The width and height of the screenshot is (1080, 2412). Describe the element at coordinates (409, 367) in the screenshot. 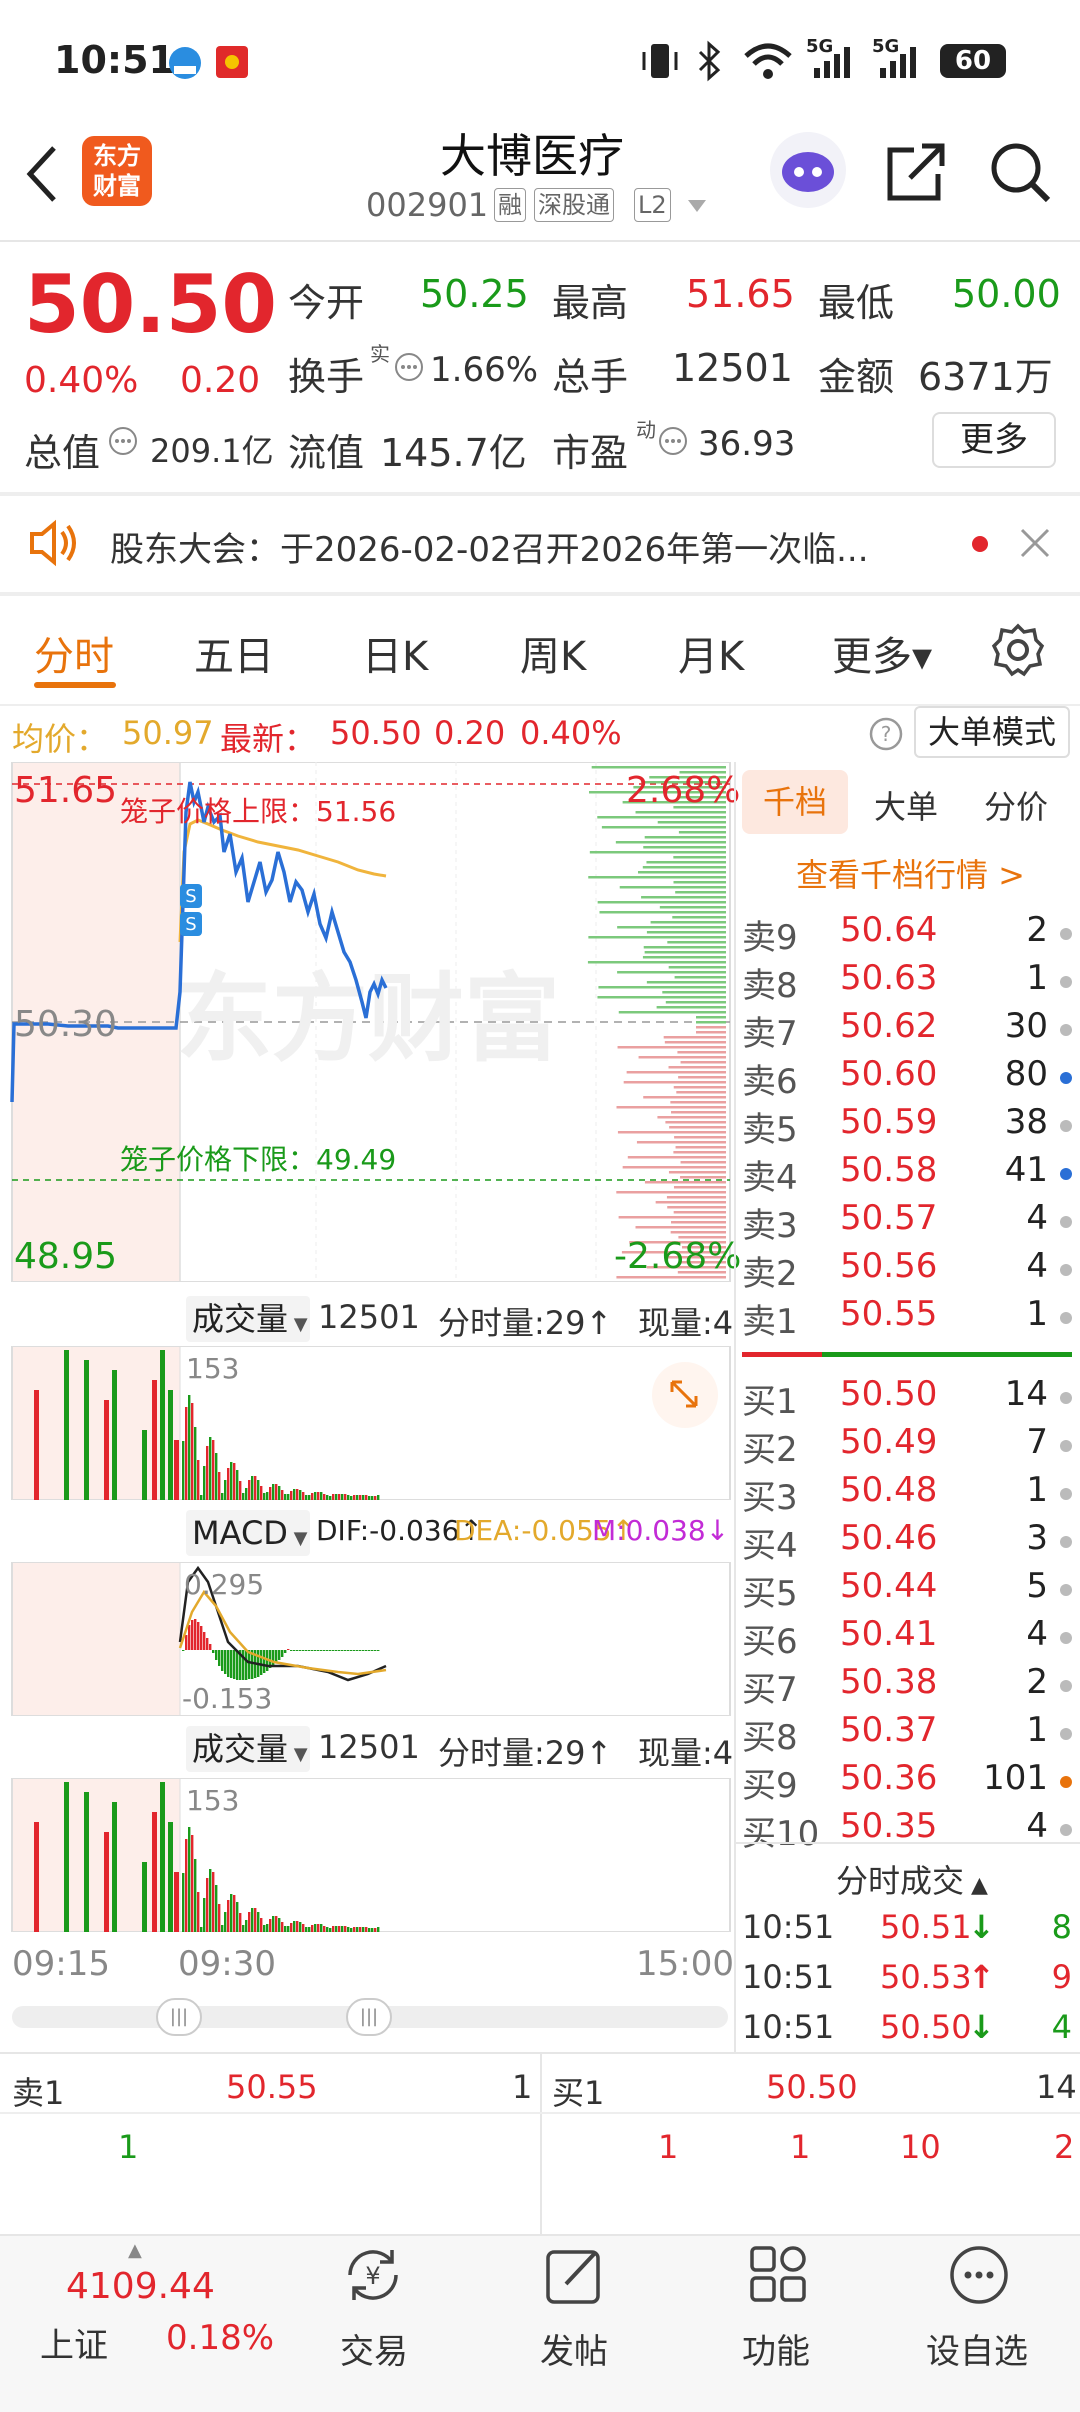

I see `info-dots-icon` at that location.